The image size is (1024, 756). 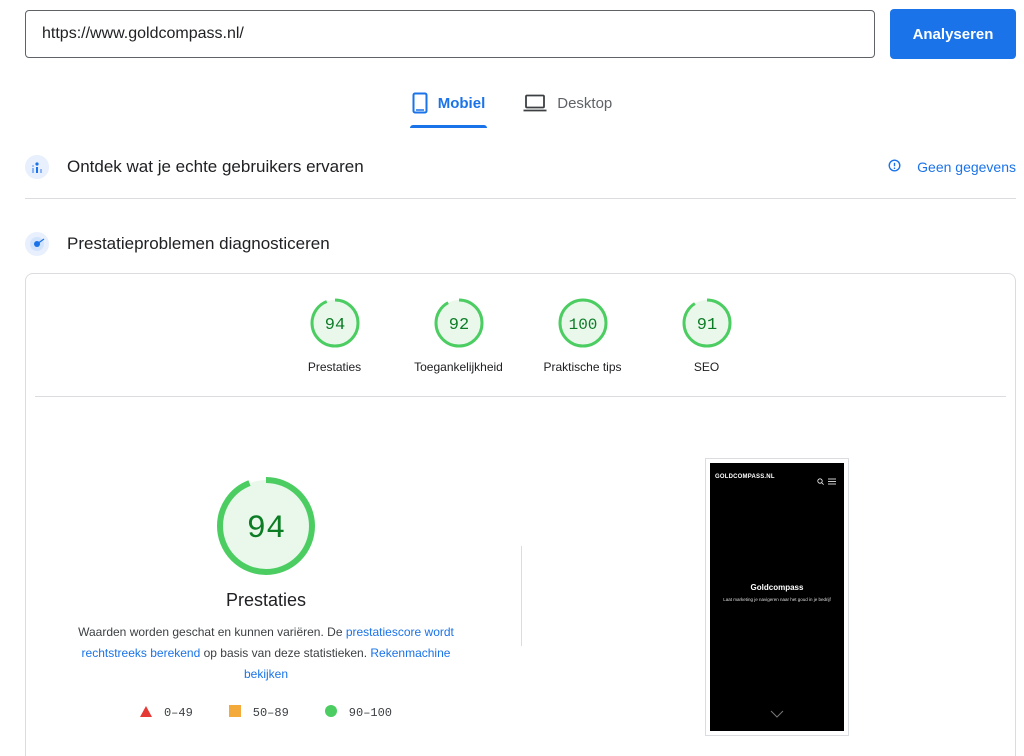 I want to click on score-accessibility: 92 Toegankelijkheid, so click(x=459, y=336).